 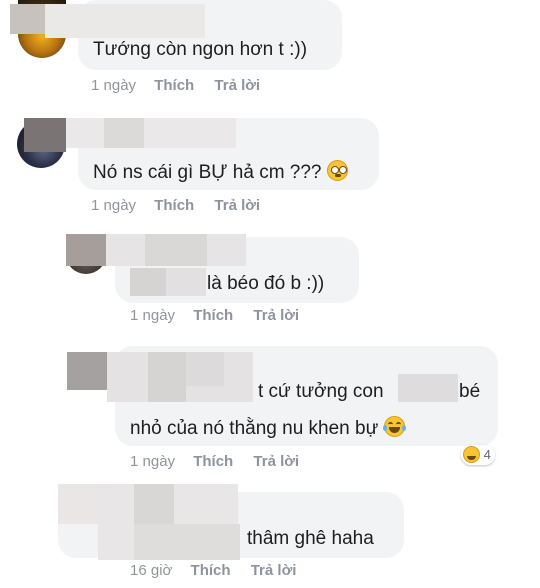 I want to click on comment-time: 16 giờ, so click(x=151, y=570).